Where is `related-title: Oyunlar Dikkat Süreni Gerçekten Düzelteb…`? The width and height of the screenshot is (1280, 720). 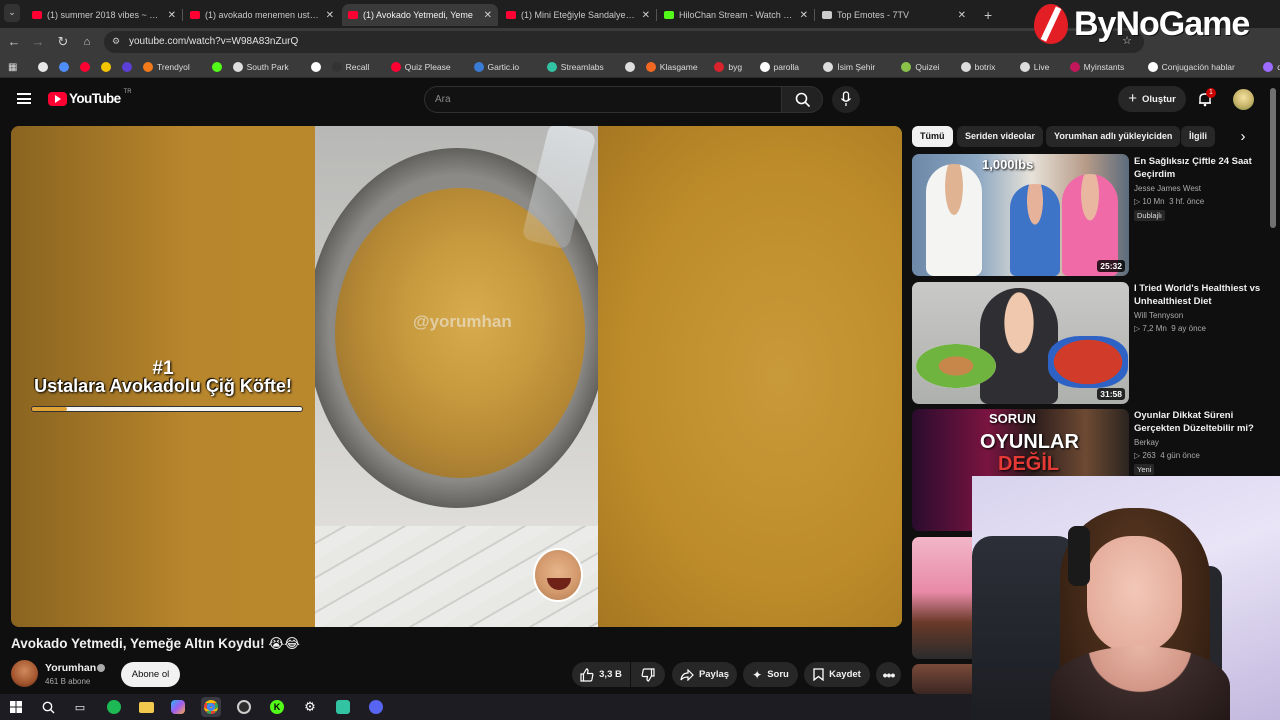
related-title: Oyunlar Dikkat Süreni Gerçekten Düzelteb… is located at coordinates (1204, 422).